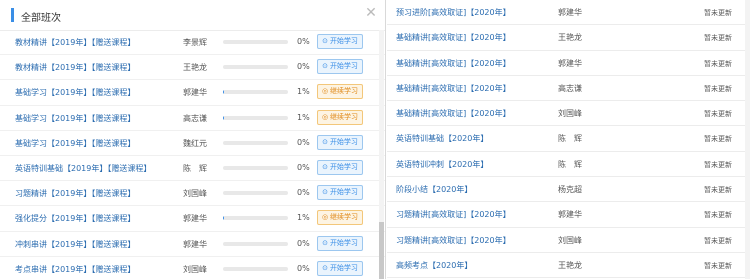  Describe the element at coordinates (434, 189) in the screenshot. I see `background-course-name-link: 阶段小结【2020年】` at that location.